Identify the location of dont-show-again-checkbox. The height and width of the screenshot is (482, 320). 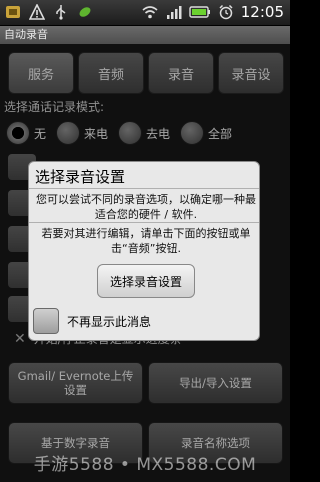
(46, 321).